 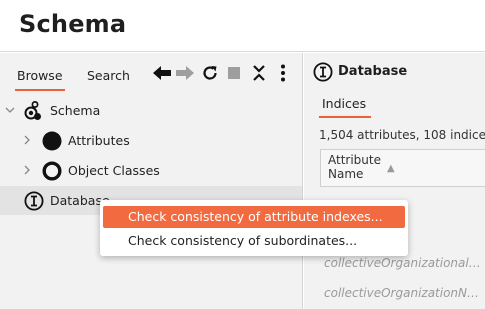 What do you see at coordinates (32, 110) in the screenshot?
I see `schema-icon` at bounding box center [32, 110].